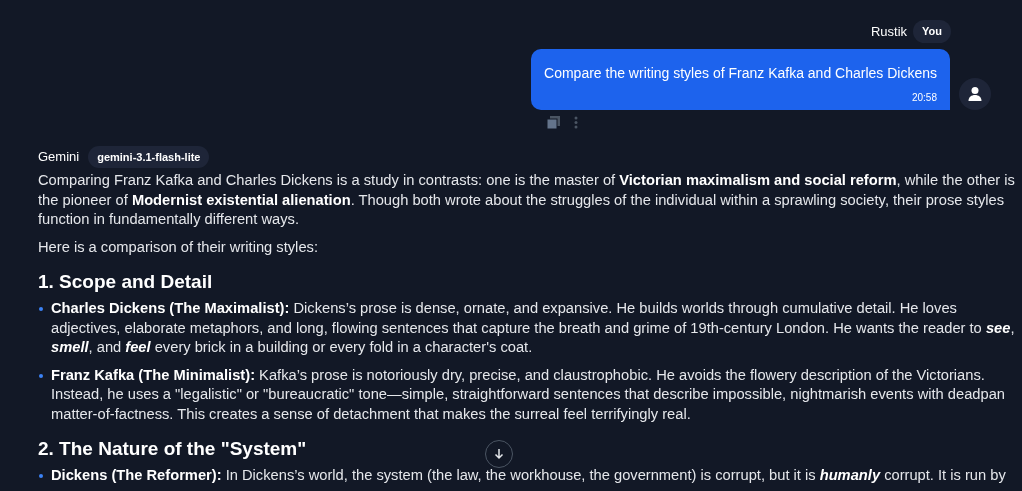  I want to click on section-heading: 2. The Nature of the "System", so click(172, 449).